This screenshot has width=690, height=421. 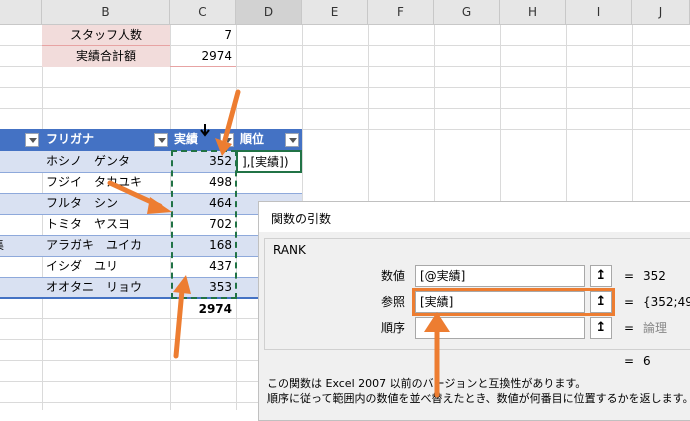 I want to click on annotation-arrow-ref, so click(x=437, y=355).